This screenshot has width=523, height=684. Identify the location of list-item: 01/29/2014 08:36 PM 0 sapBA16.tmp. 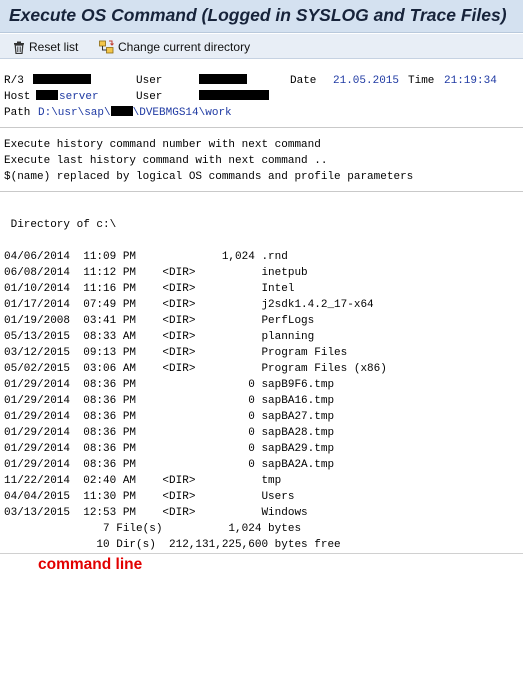
(169, 401).